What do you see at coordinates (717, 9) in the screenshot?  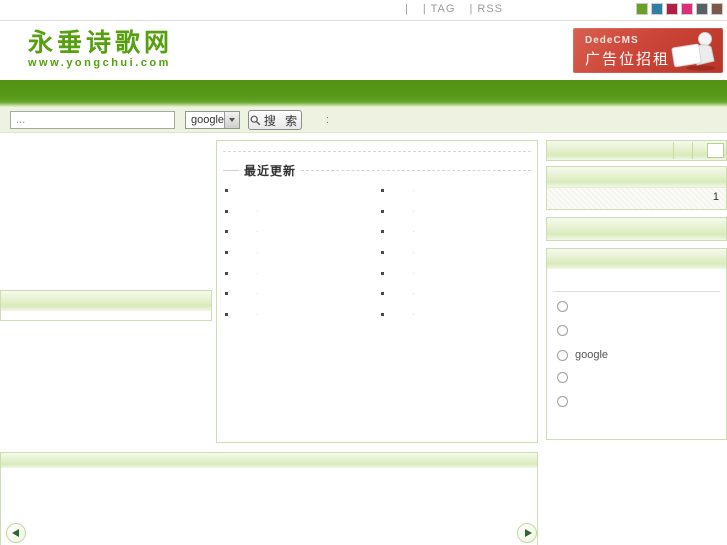 I see `theme-swatch-brown` at bounding box center [717, 9].